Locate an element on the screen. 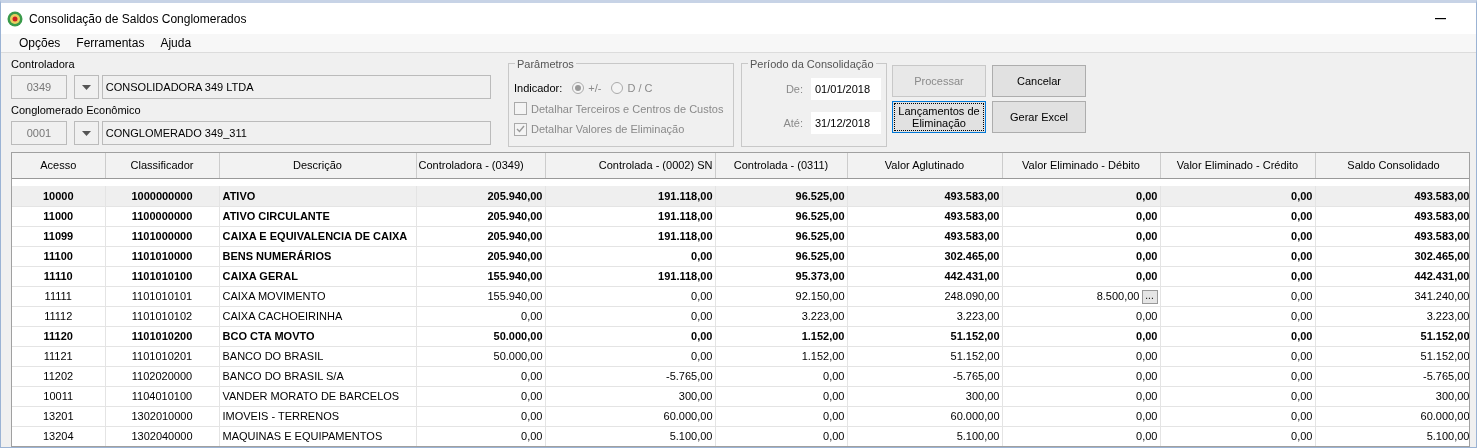 The height and width of the screenshot is (448, 1477). table-cell: BCO CTA MOVTO is located at coordinates (317, 336).